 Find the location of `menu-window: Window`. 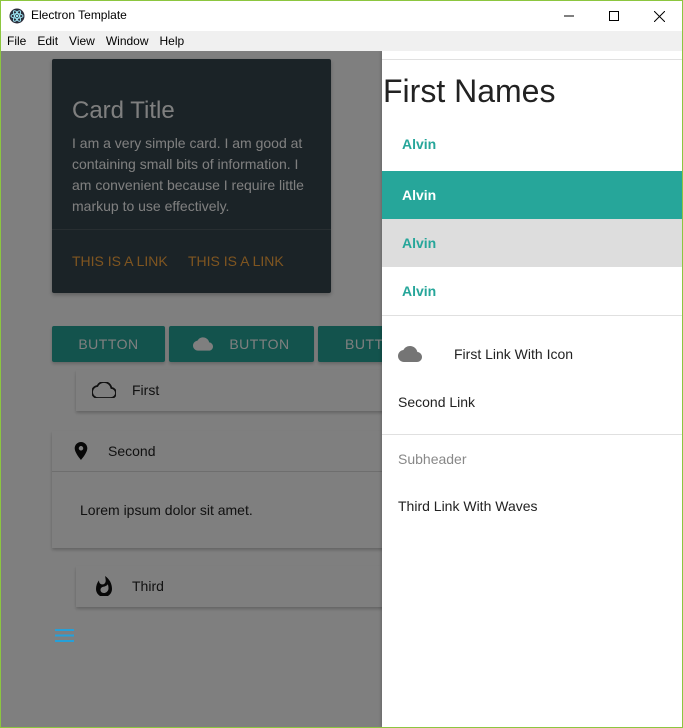

menu-window: Window is located at coordinates (127, 41).